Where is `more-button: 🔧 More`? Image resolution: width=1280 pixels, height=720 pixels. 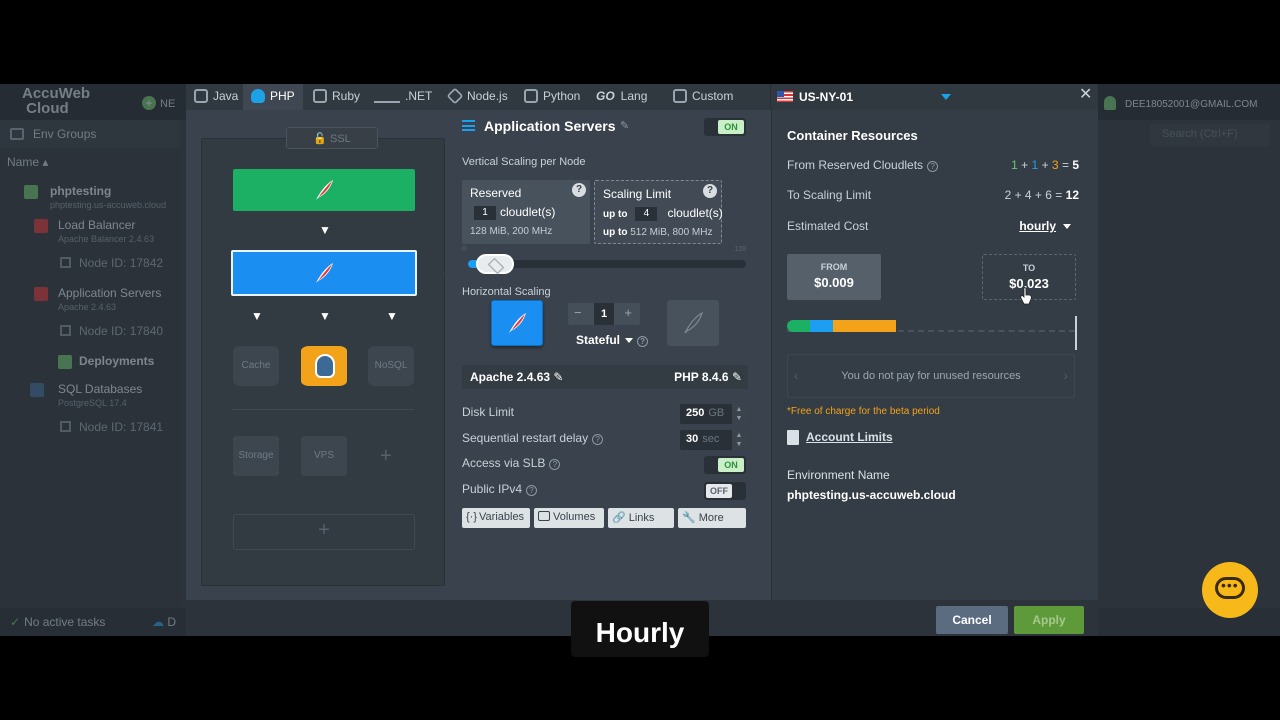 more-button: 🔧 More is located at coordinates (712, 518).